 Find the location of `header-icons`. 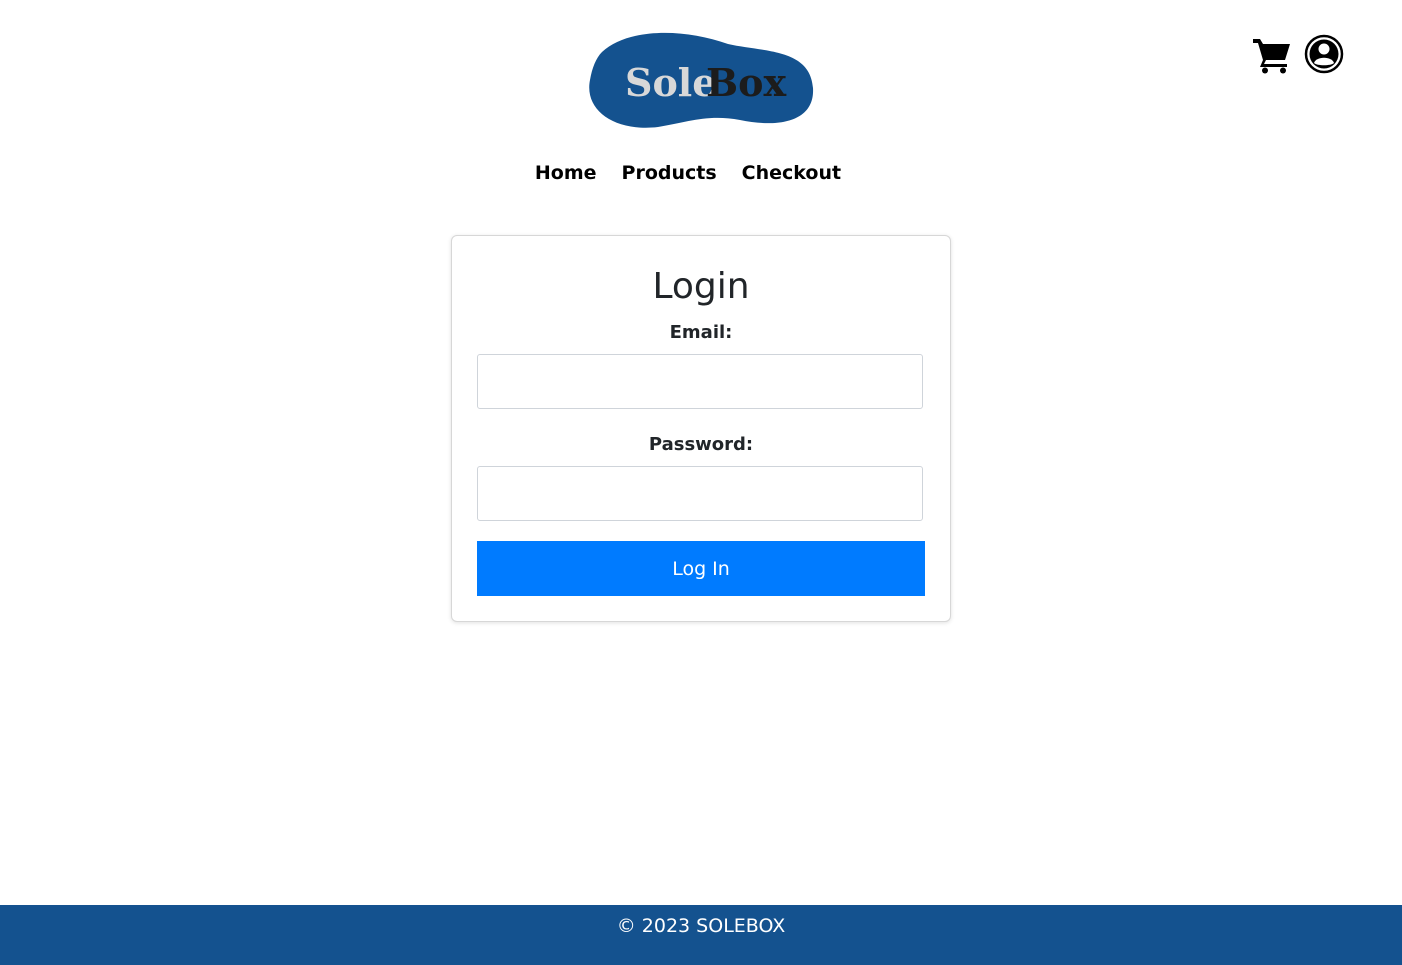

header-icons is located at coordinates (1298, 56).